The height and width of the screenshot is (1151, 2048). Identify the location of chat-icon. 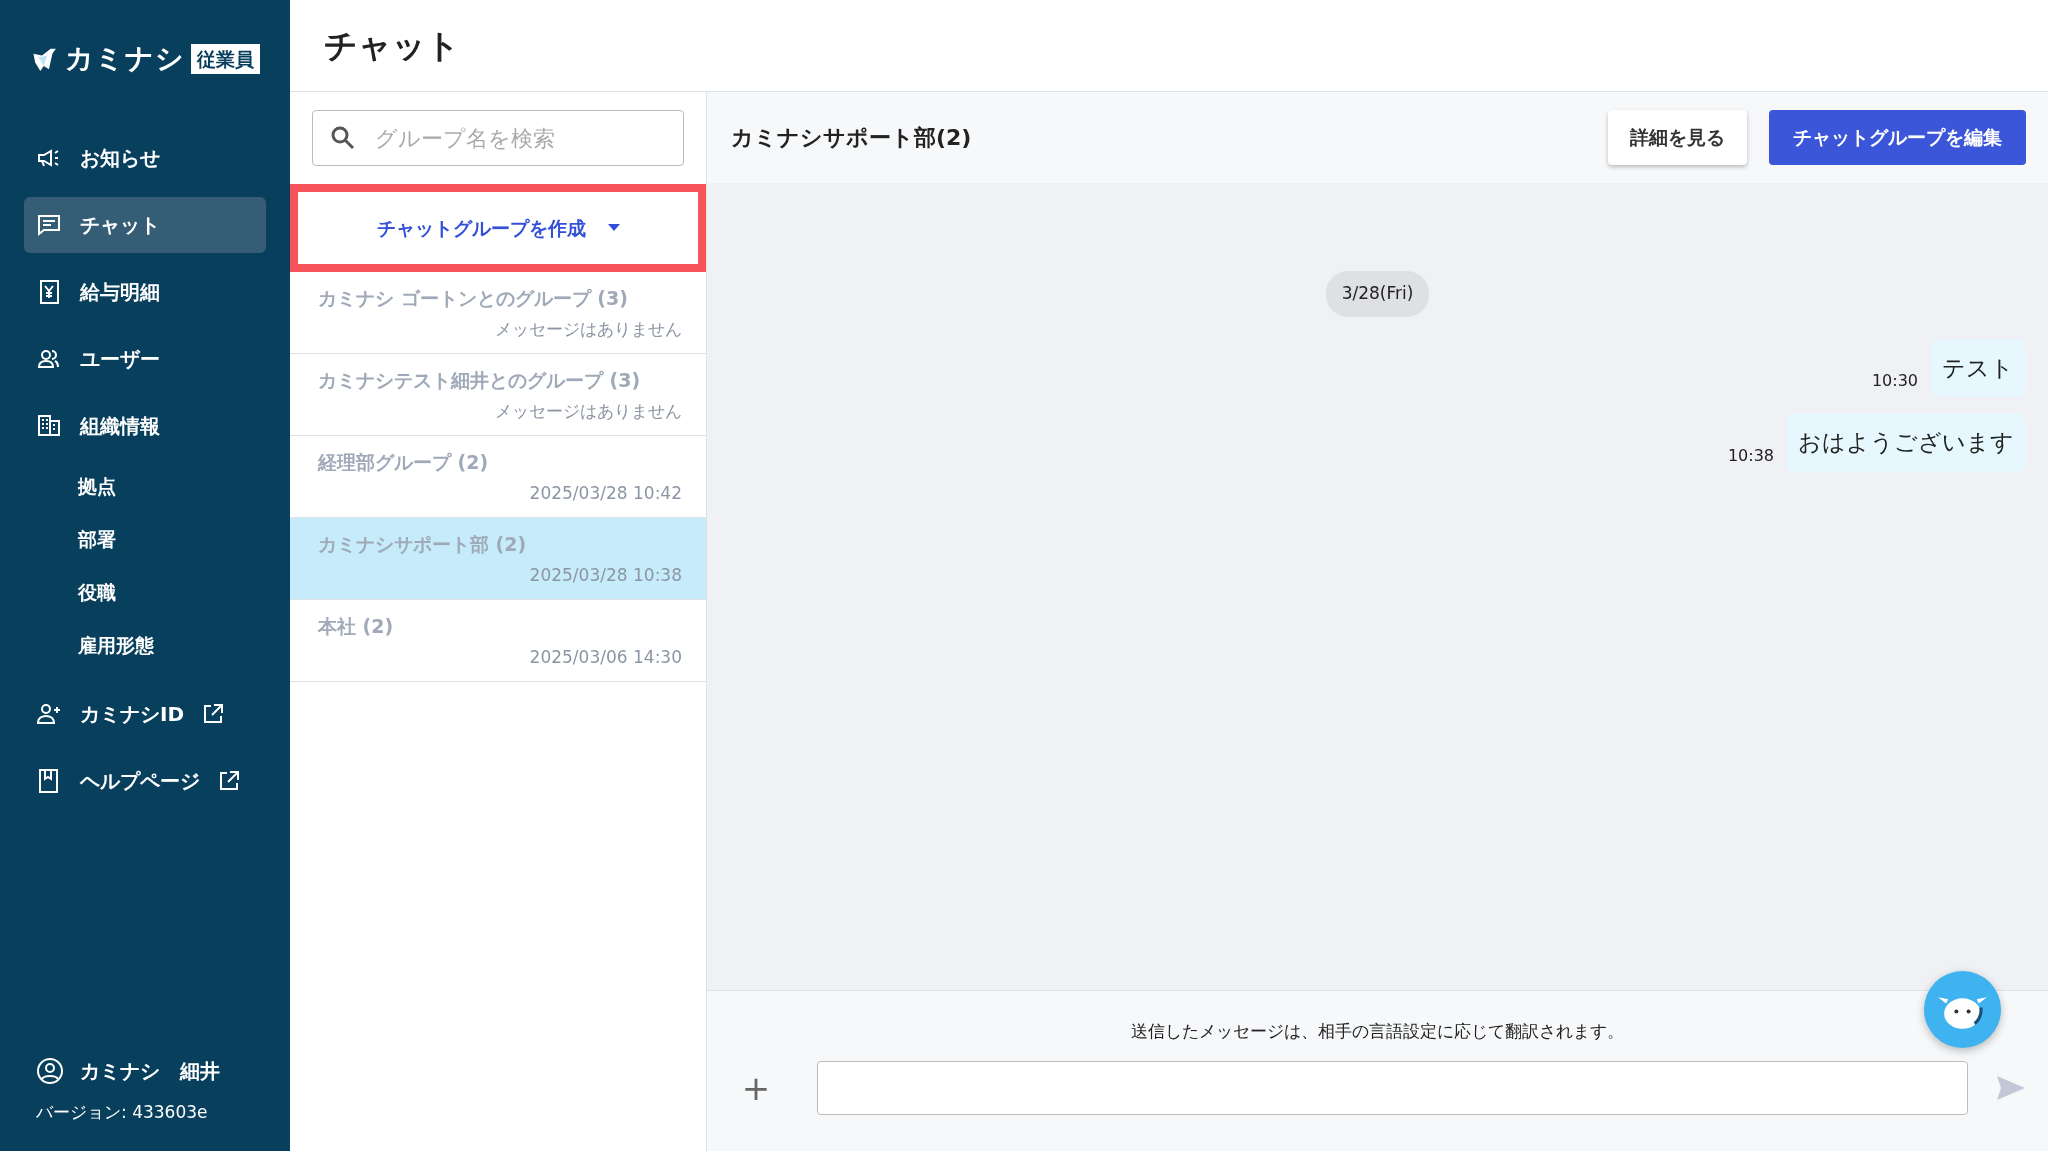
(49, 225).